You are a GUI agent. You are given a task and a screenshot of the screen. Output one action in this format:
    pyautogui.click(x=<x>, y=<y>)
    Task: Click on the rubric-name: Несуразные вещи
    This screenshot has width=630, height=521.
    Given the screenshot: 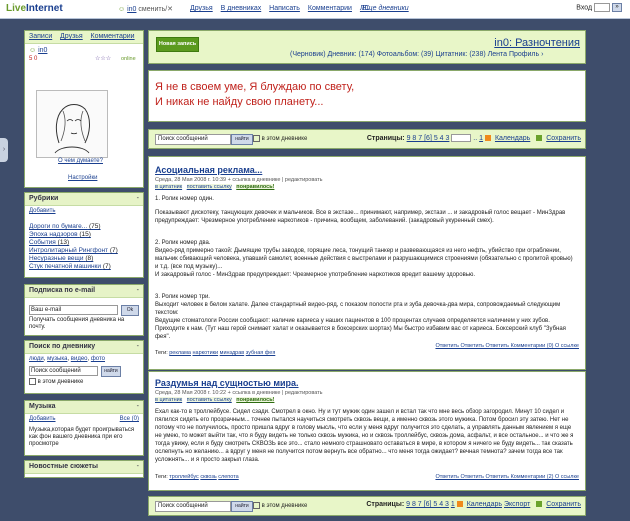 What is the action you would take?
    pyautogui.click(x=56, y=258)
    